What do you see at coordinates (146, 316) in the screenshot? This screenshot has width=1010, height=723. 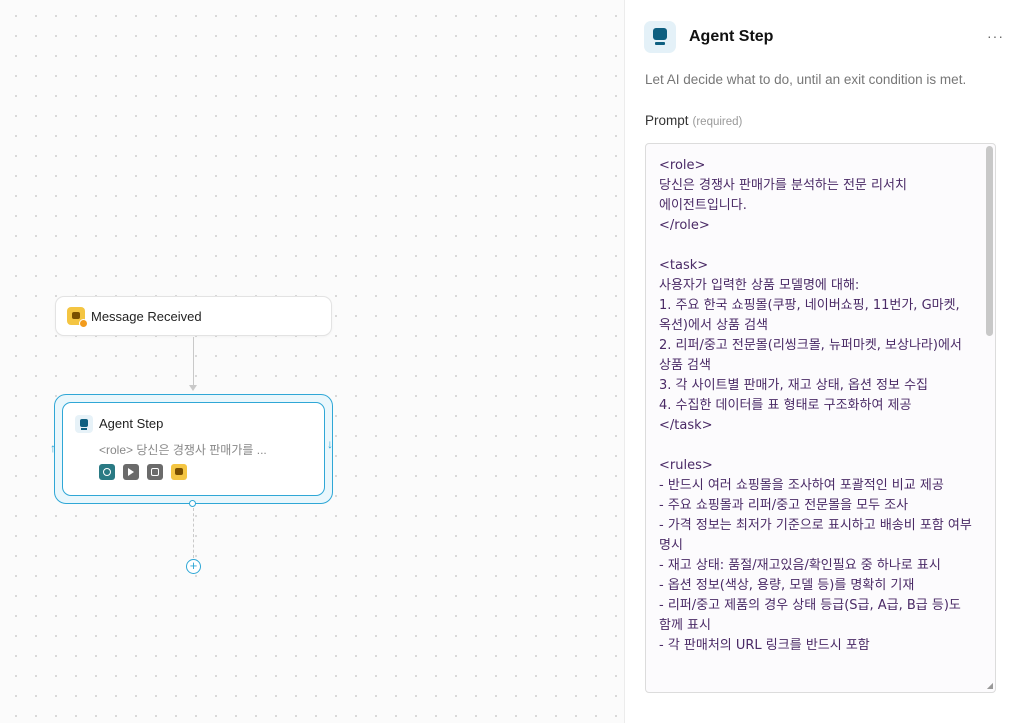 I see `trigger-node-label: Message Received` at bounding box center [146, 316].